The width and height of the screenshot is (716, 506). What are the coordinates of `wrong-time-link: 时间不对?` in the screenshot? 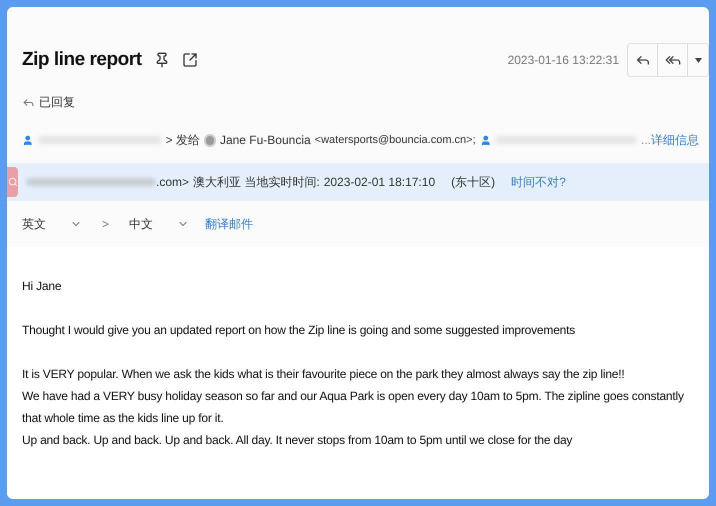 It's located at (538, 182).